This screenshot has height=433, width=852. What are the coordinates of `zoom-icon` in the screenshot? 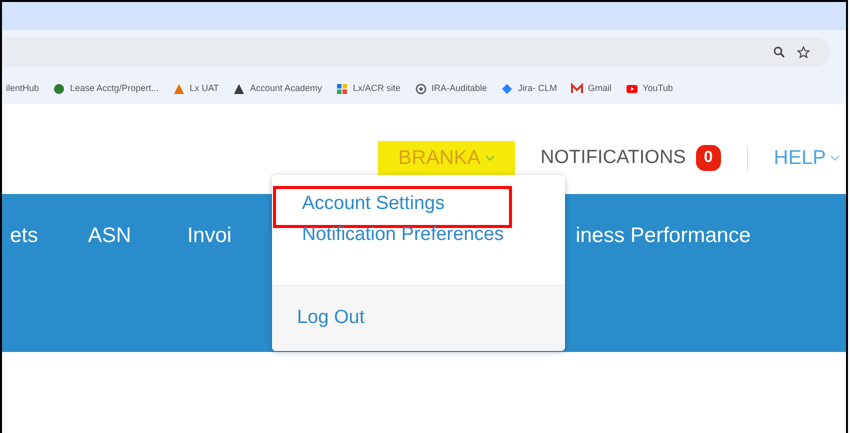 It's located at (779, 52).